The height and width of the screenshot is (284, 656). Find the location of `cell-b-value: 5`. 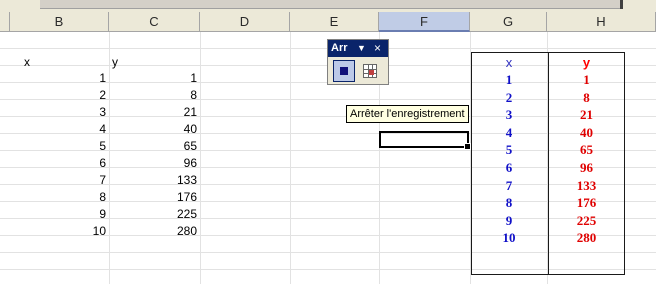

cell-b-value: 5 is located at coordinates (58, 146).